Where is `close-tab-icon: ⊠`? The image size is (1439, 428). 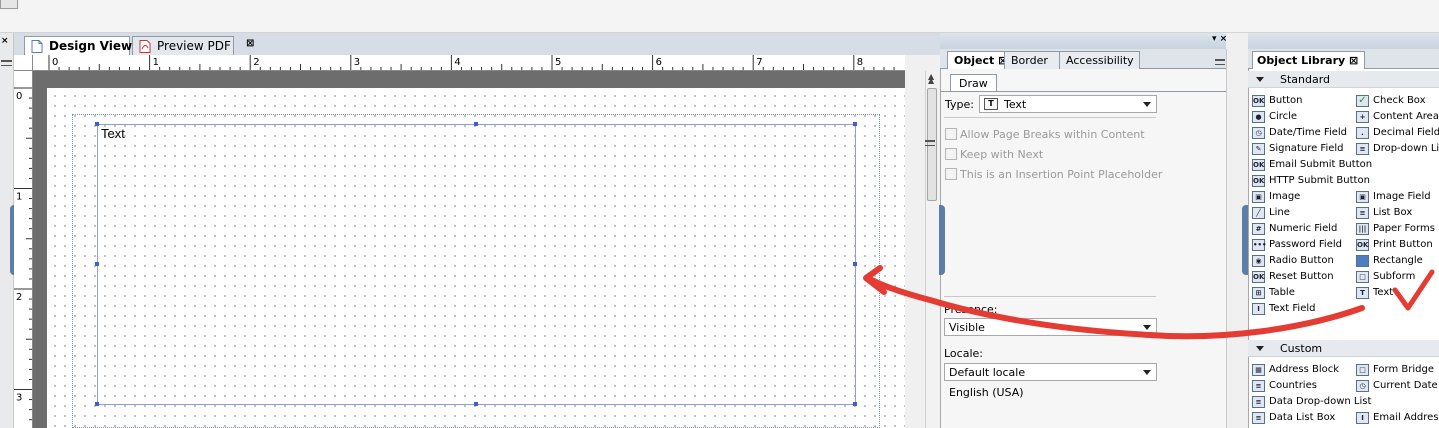
close-tab-icon: ⊠ is located at coordinates (250, 43).